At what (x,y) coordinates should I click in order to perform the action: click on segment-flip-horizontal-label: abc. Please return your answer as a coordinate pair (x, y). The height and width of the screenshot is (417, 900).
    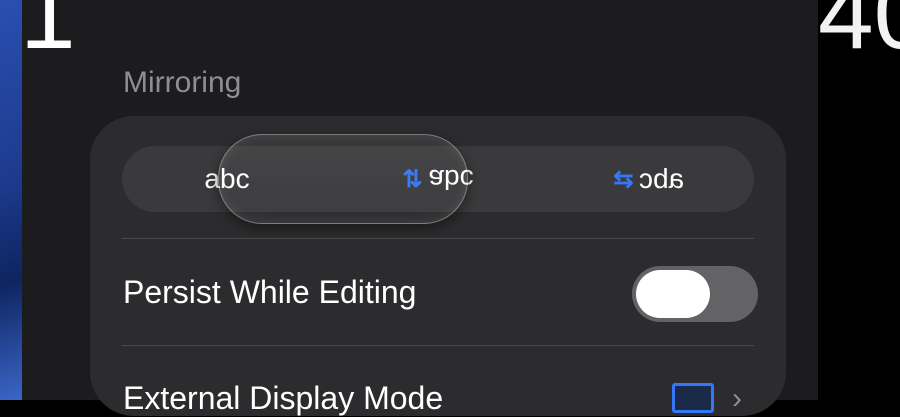
    Looking at the image, I should click on (662, 178).